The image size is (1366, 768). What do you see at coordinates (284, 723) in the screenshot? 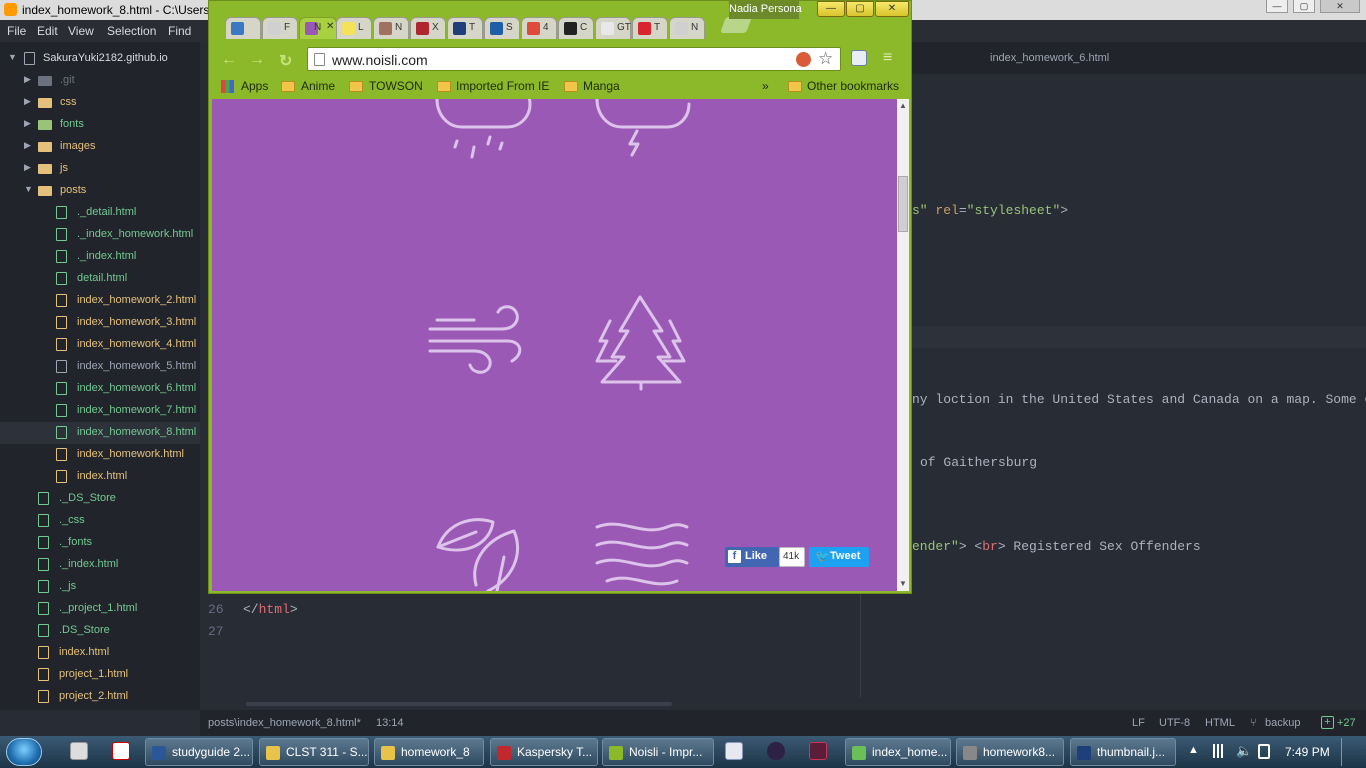
I see `status-file-path: posts\index_homework_8.html*` at bounding box center [284, 723].